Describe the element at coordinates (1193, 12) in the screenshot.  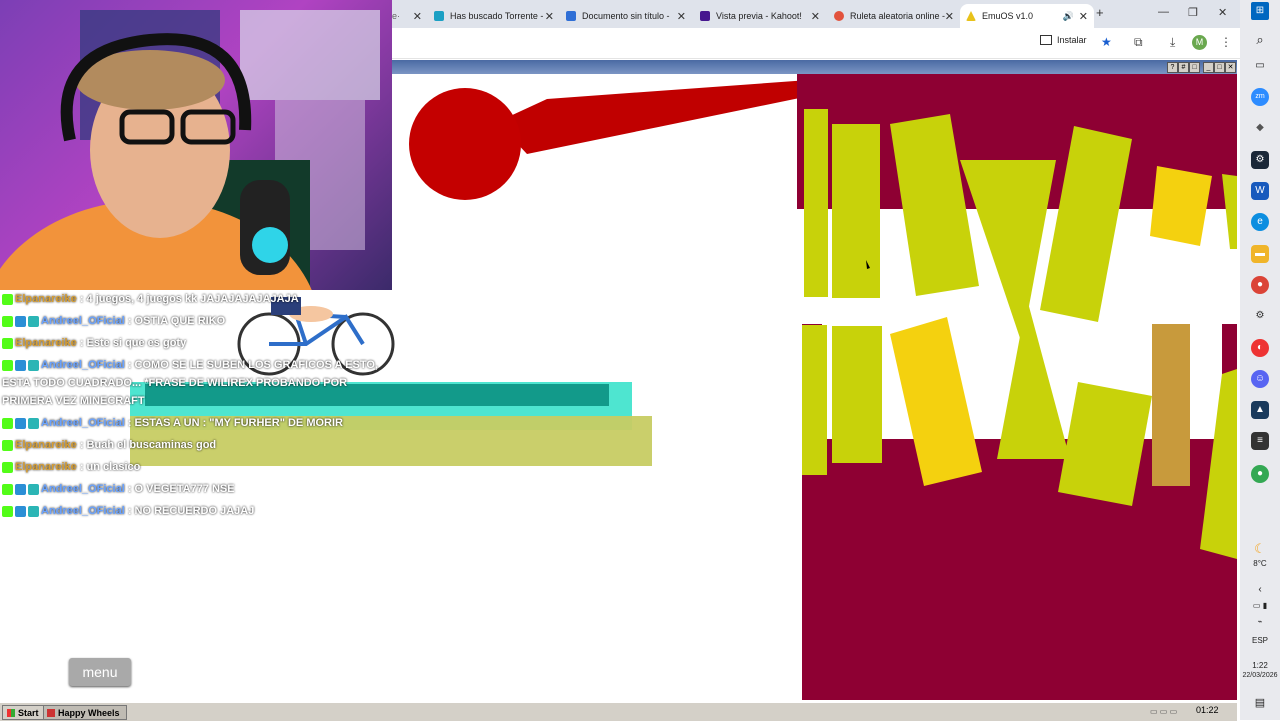
I see `restore-icon: ❐` at that location.